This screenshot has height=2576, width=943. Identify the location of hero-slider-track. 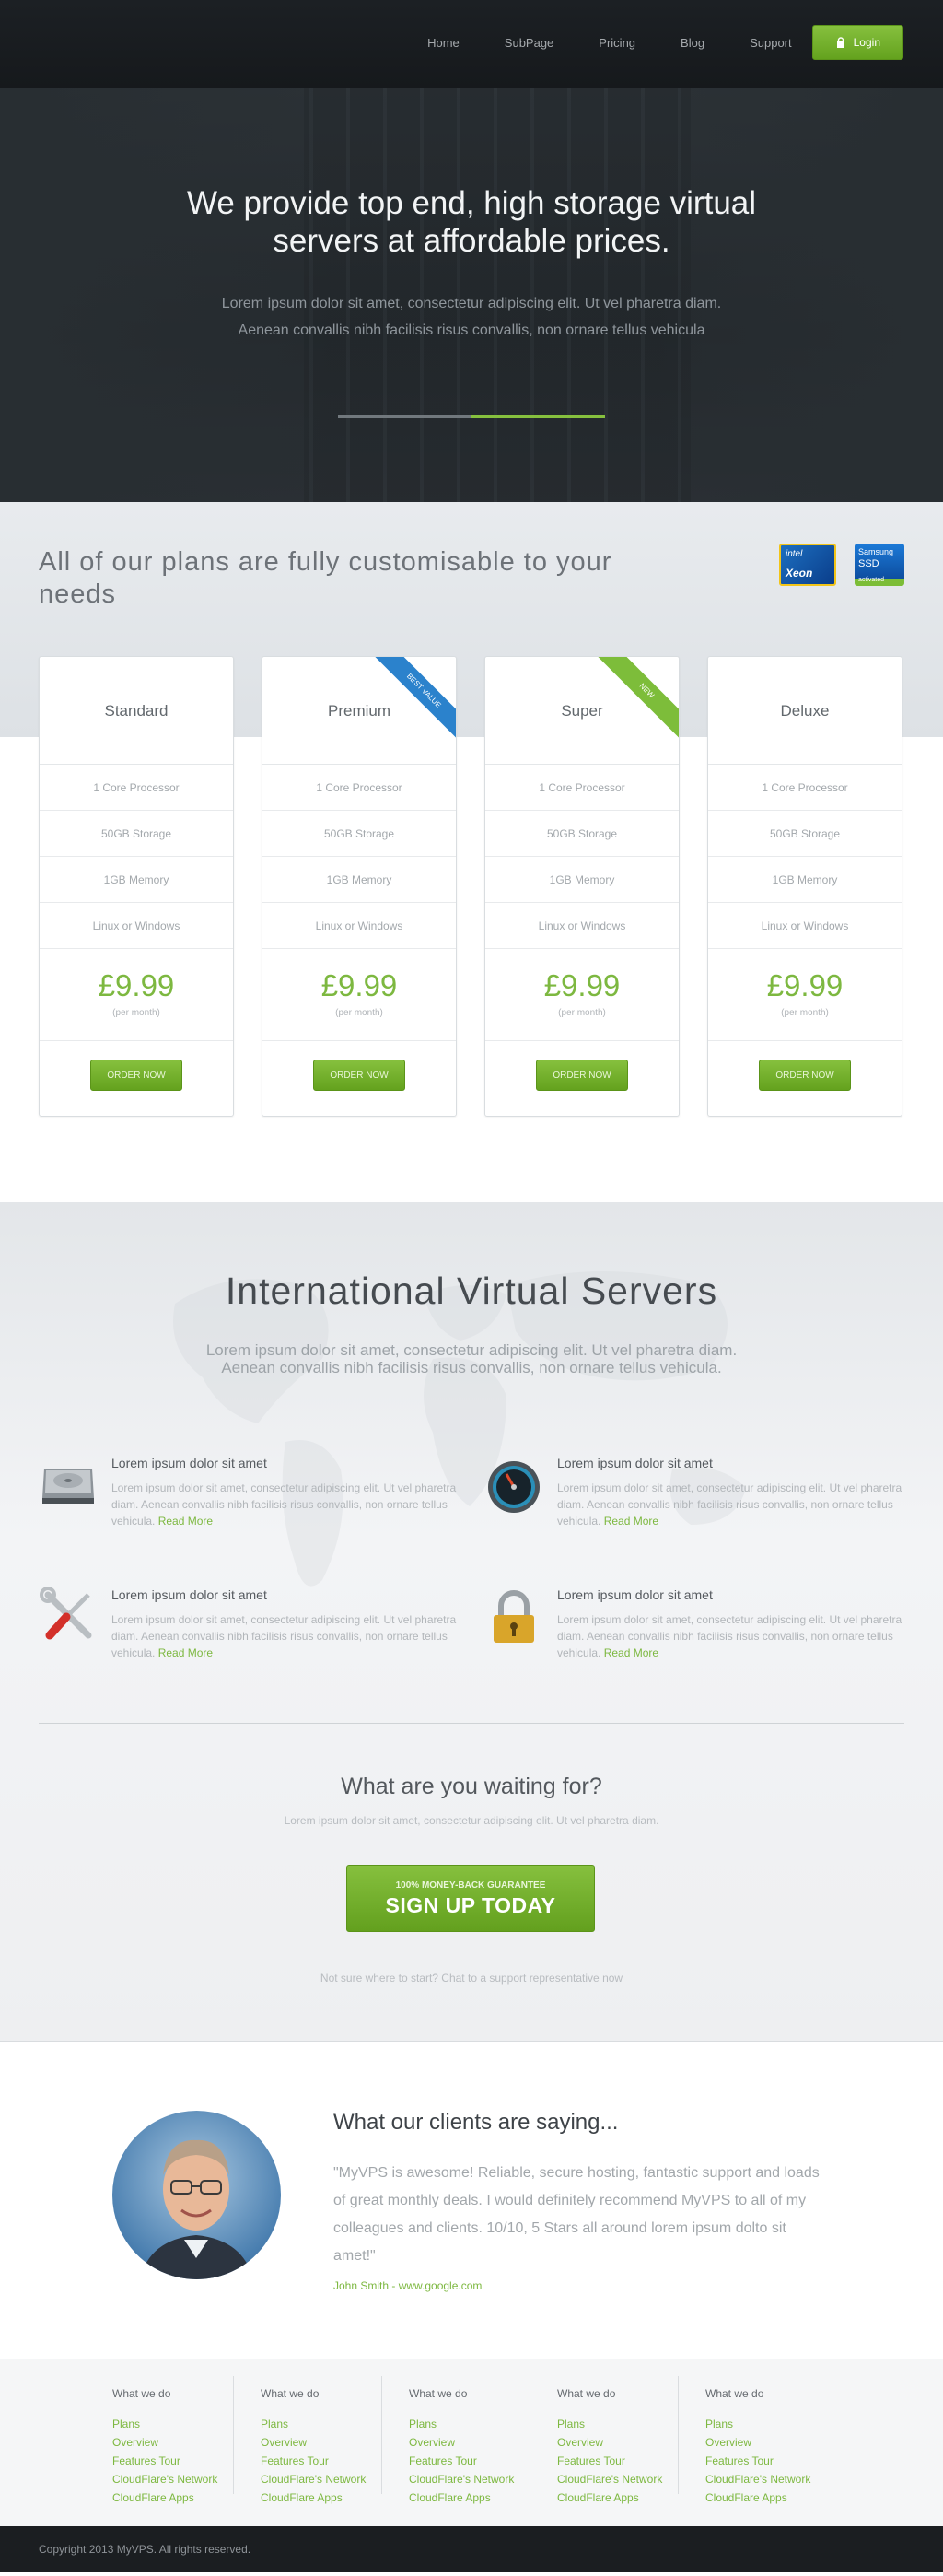
(471, 416).